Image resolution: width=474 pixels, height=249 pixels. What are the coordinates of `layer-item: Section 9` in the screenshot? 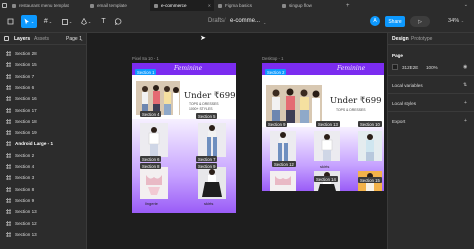 It's located at (43, 200).